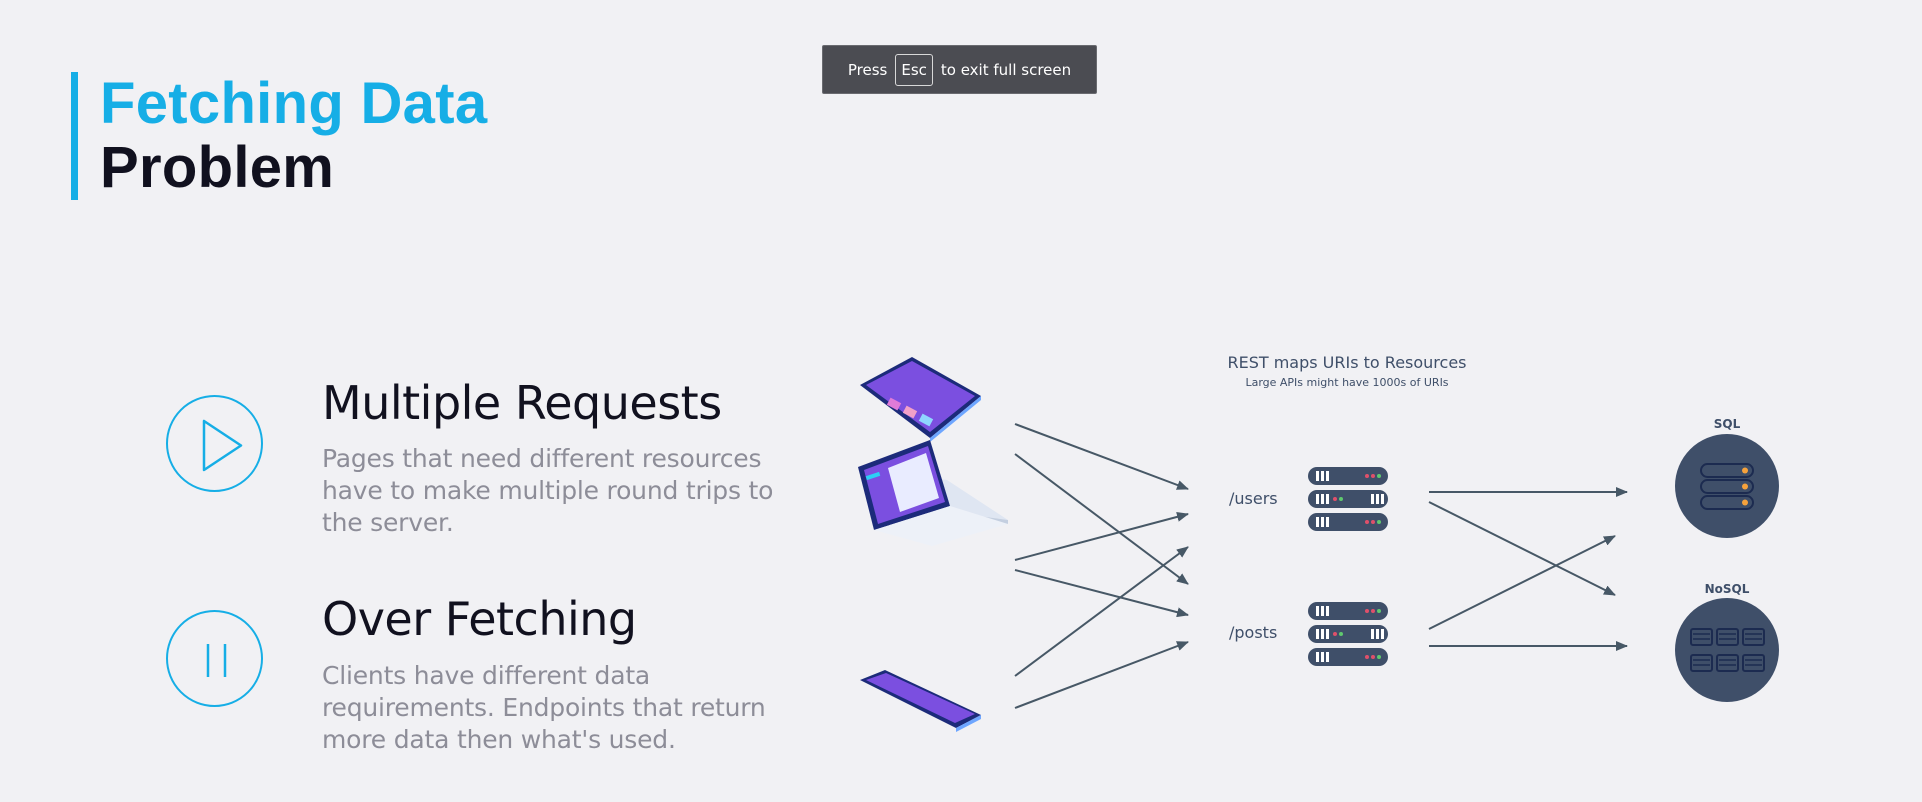  What do you see at coordinates (1253, 632) in the screenshot?
I see `route-posts: /posts` at bounding box center [1253, 632].